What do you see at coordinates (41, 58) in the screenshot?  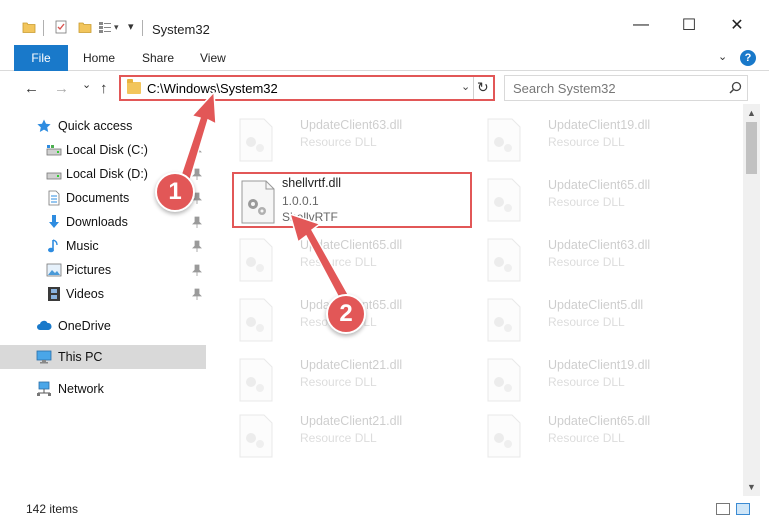 I see `tab-file: File` at bounding box center [41, 58].